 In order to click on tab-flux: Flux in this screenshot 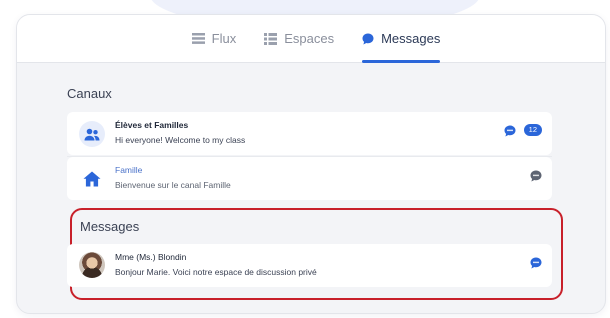, I will do `click(214, 39)`.